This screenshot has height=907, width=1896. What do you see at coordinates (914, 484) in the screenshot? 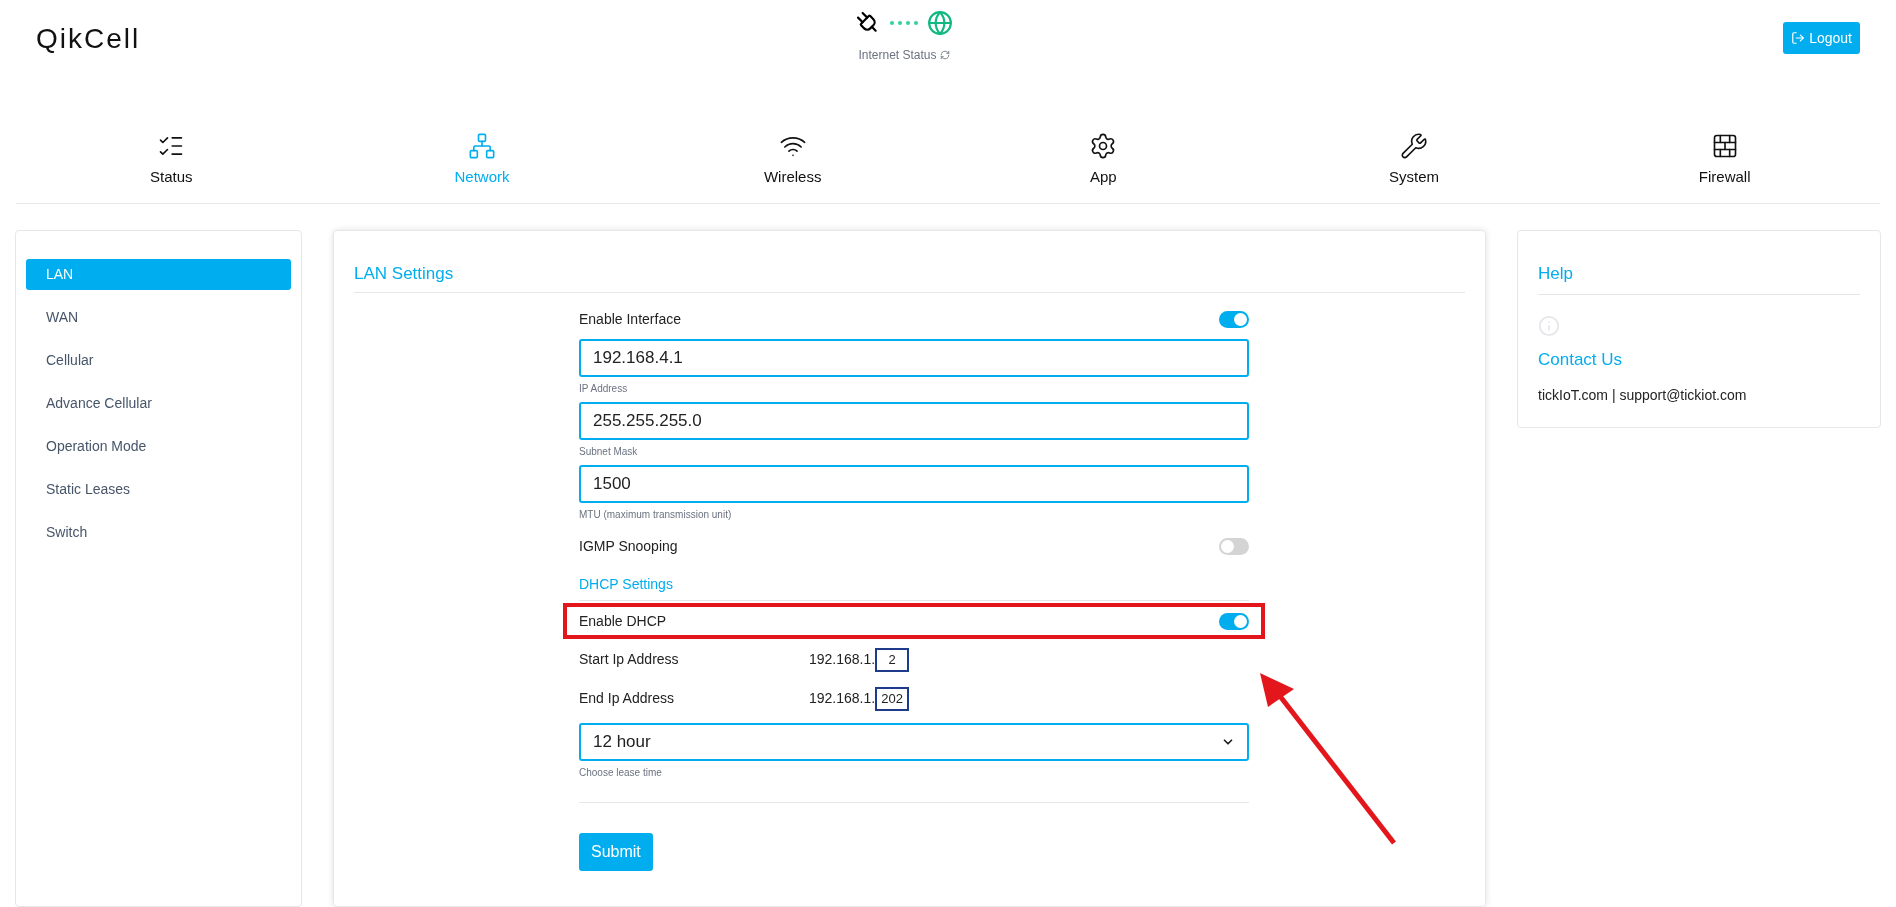
I see `text-field: 1500` at bounding box center [914, 484].